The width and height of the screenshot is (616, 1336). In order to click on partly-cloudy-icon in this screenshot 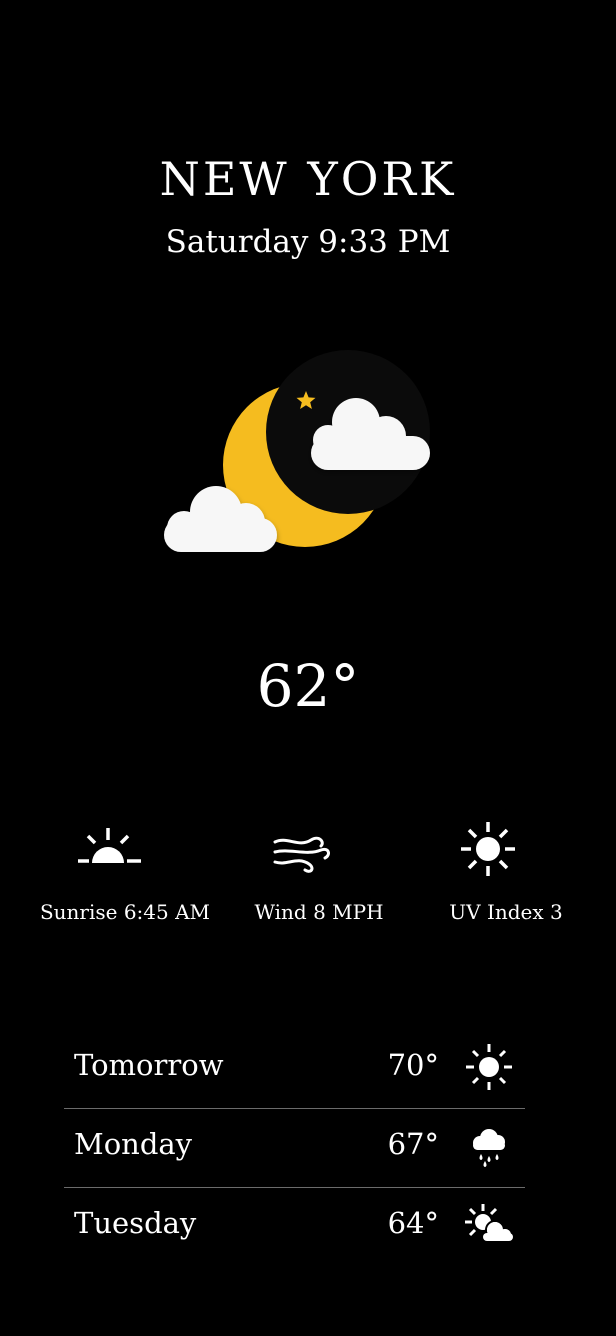, I will do `click(489, 1223)`.